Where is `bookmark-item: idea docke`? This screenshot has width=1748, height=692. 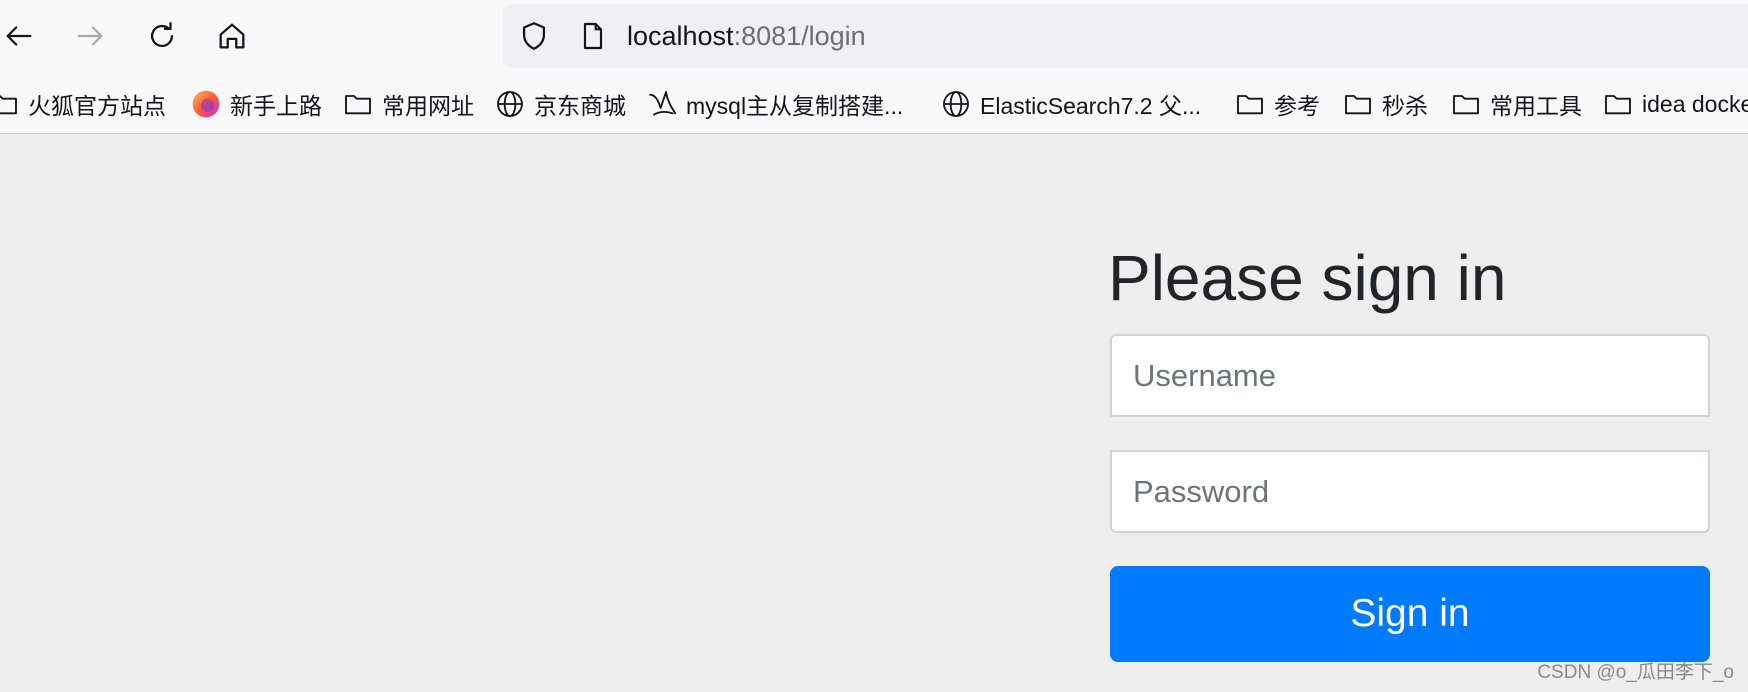 bookmark-item: idea docke is located at coordinates (1675, 104).